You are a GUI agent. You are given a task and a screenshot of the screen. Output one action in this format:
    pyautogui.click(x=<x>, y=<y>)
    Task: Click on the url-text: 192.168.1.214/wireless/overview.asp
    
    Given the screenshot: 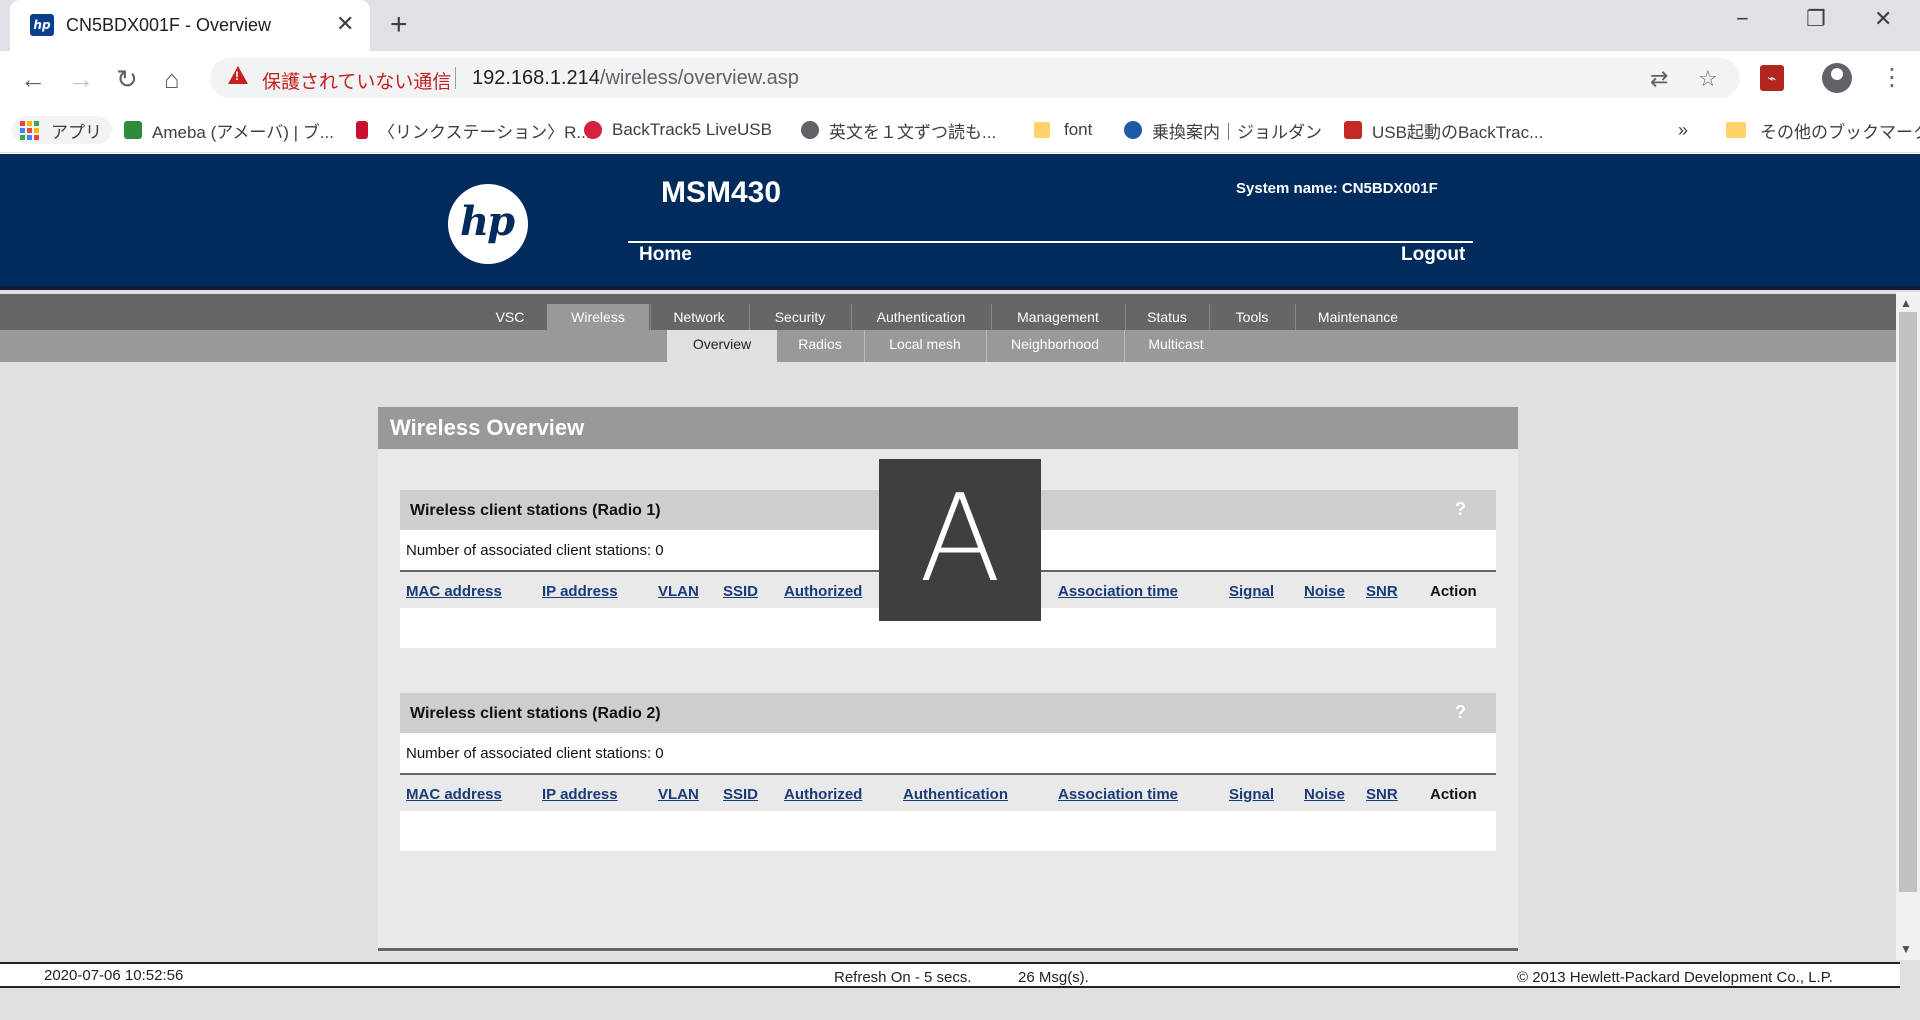 What is the action you would take?
    pyautogui.click(x=635, y=78)
    